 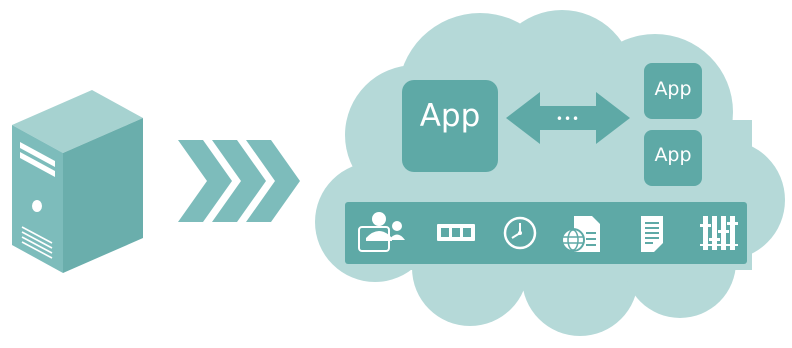 I want to click on app-large-label: App, so click(x=450, y=116).